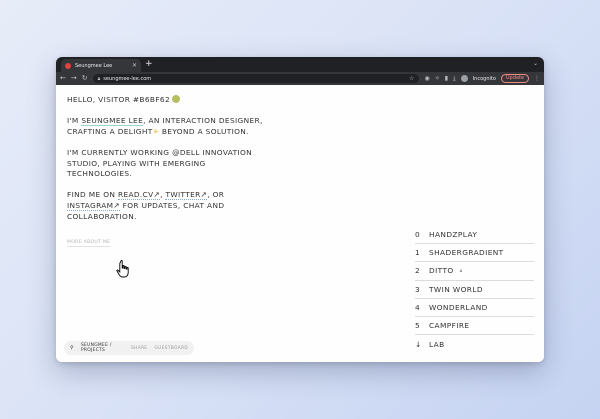  Describe the element at coordinates (74, 78) in the screenshot. I see `forward-icon: →` at that location.